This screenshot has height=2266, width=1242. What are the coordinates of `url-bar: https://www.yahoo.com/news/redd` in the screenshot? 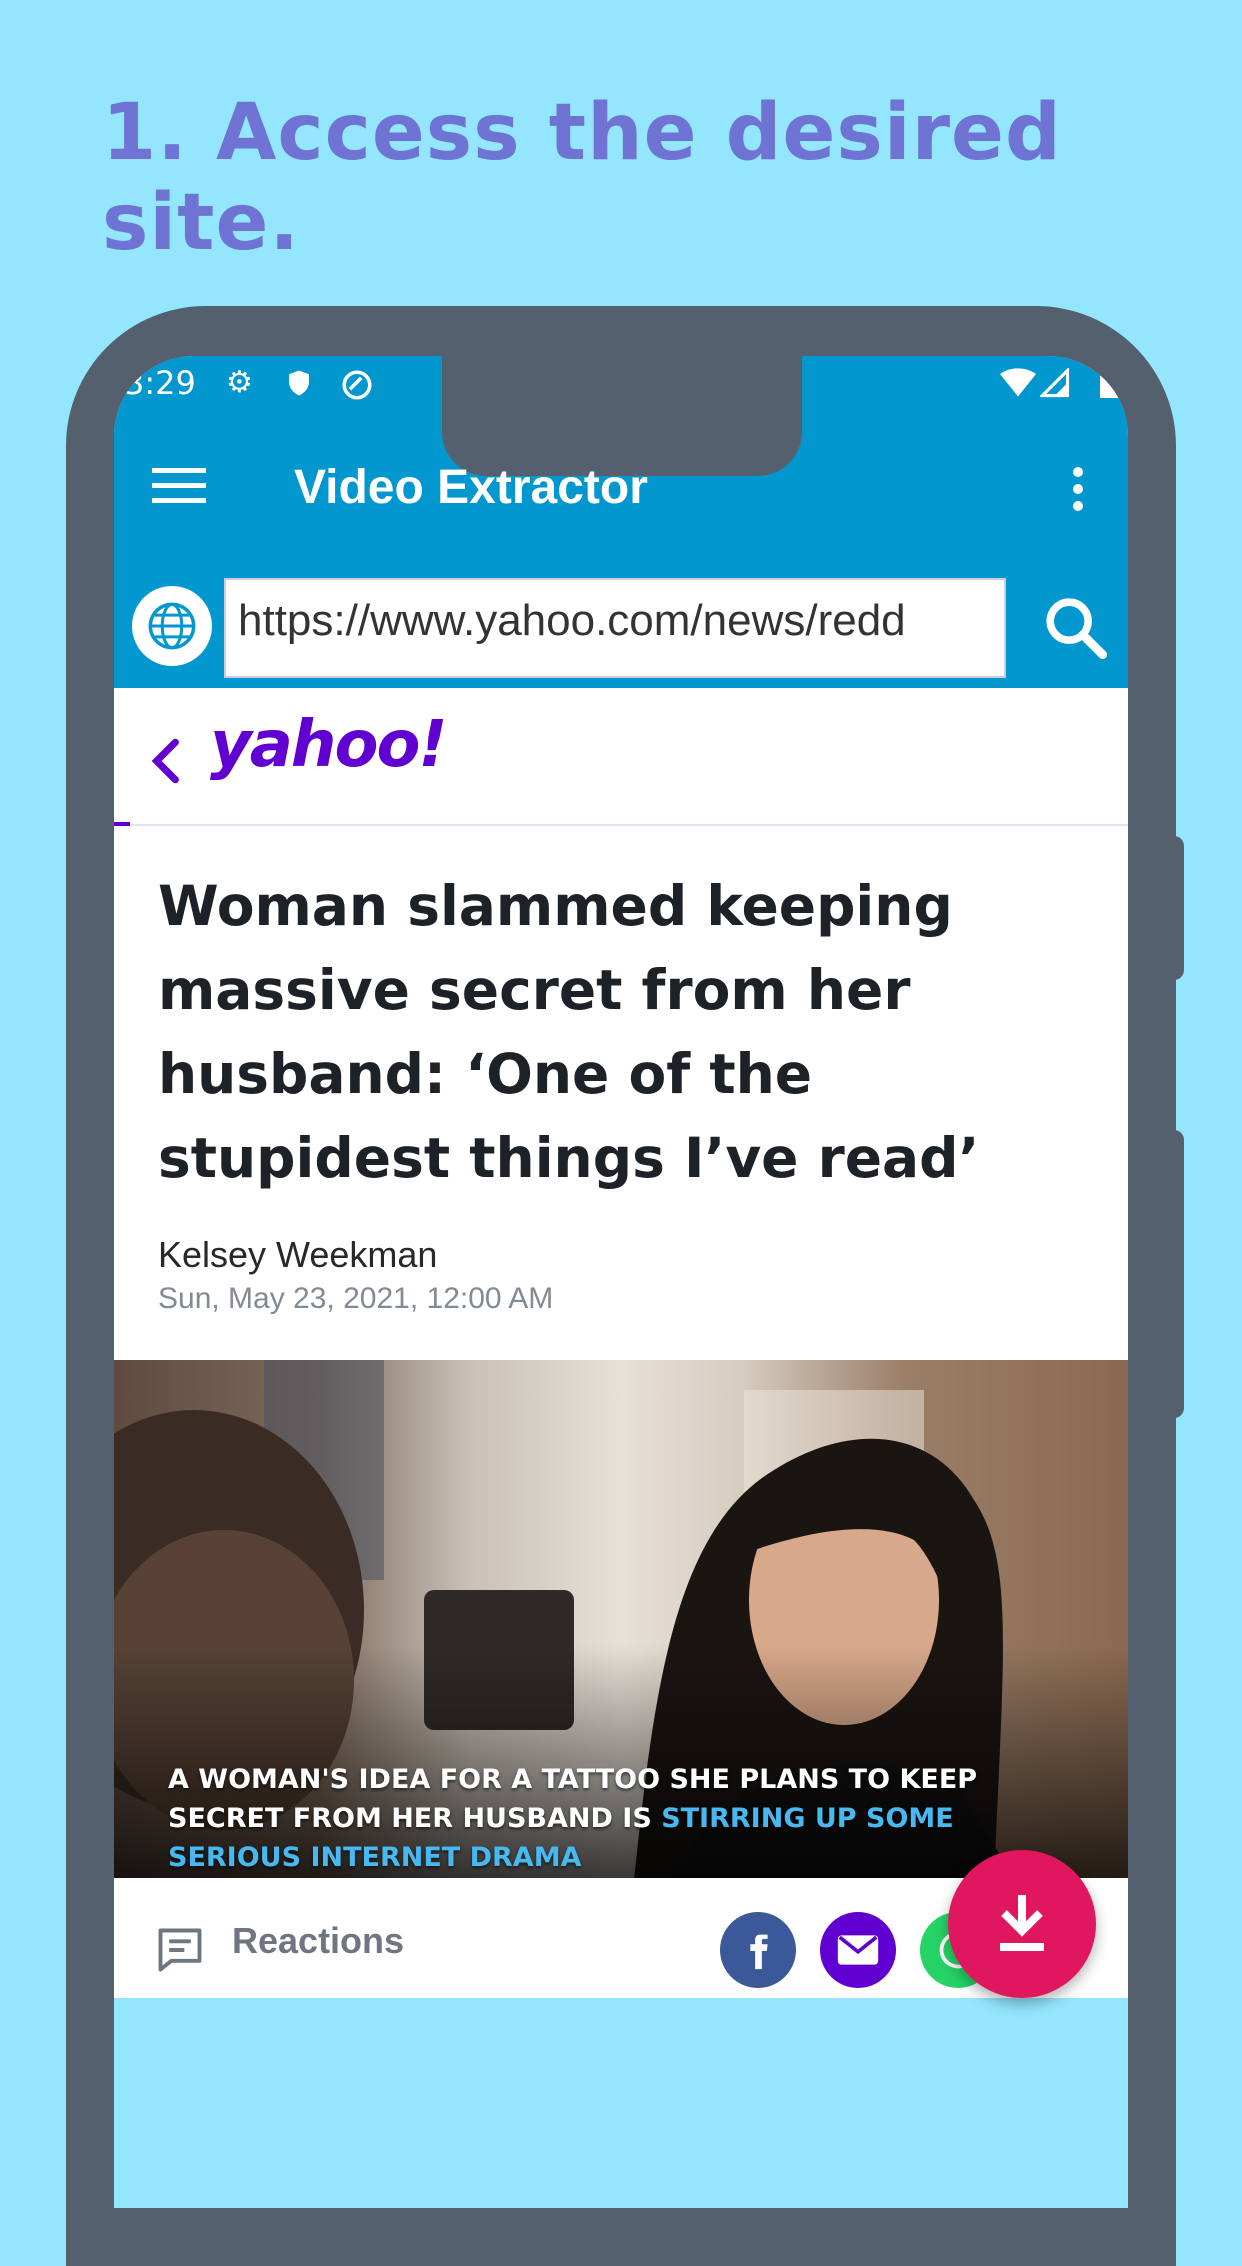 It's located at (621, 624).